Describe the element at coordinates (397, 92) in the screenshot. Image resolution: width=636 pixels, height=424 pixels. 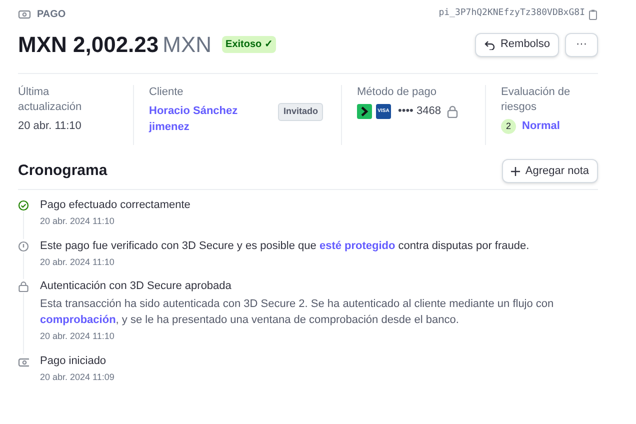
I see `field-label: Método de pago` at that location.